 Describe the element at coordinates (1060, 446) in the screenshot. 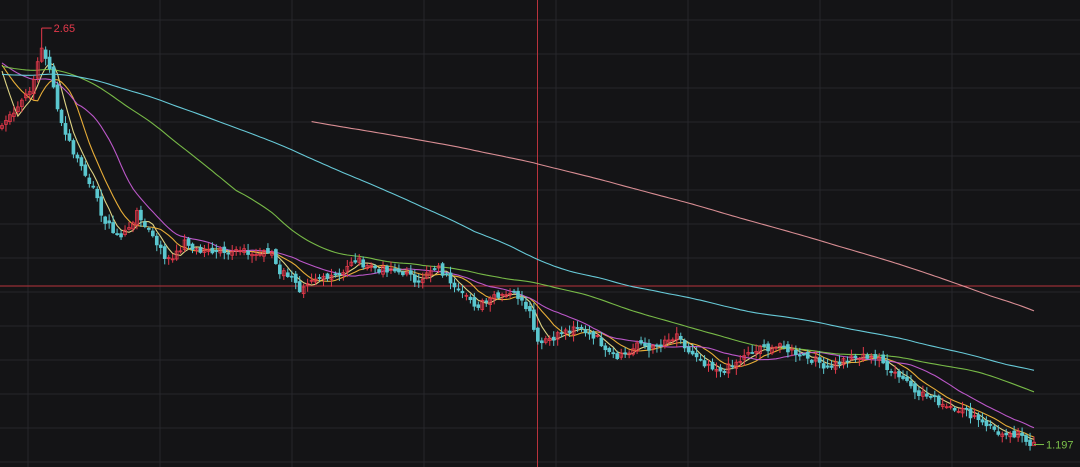

I see `low-price-label: 1.197` at that location.